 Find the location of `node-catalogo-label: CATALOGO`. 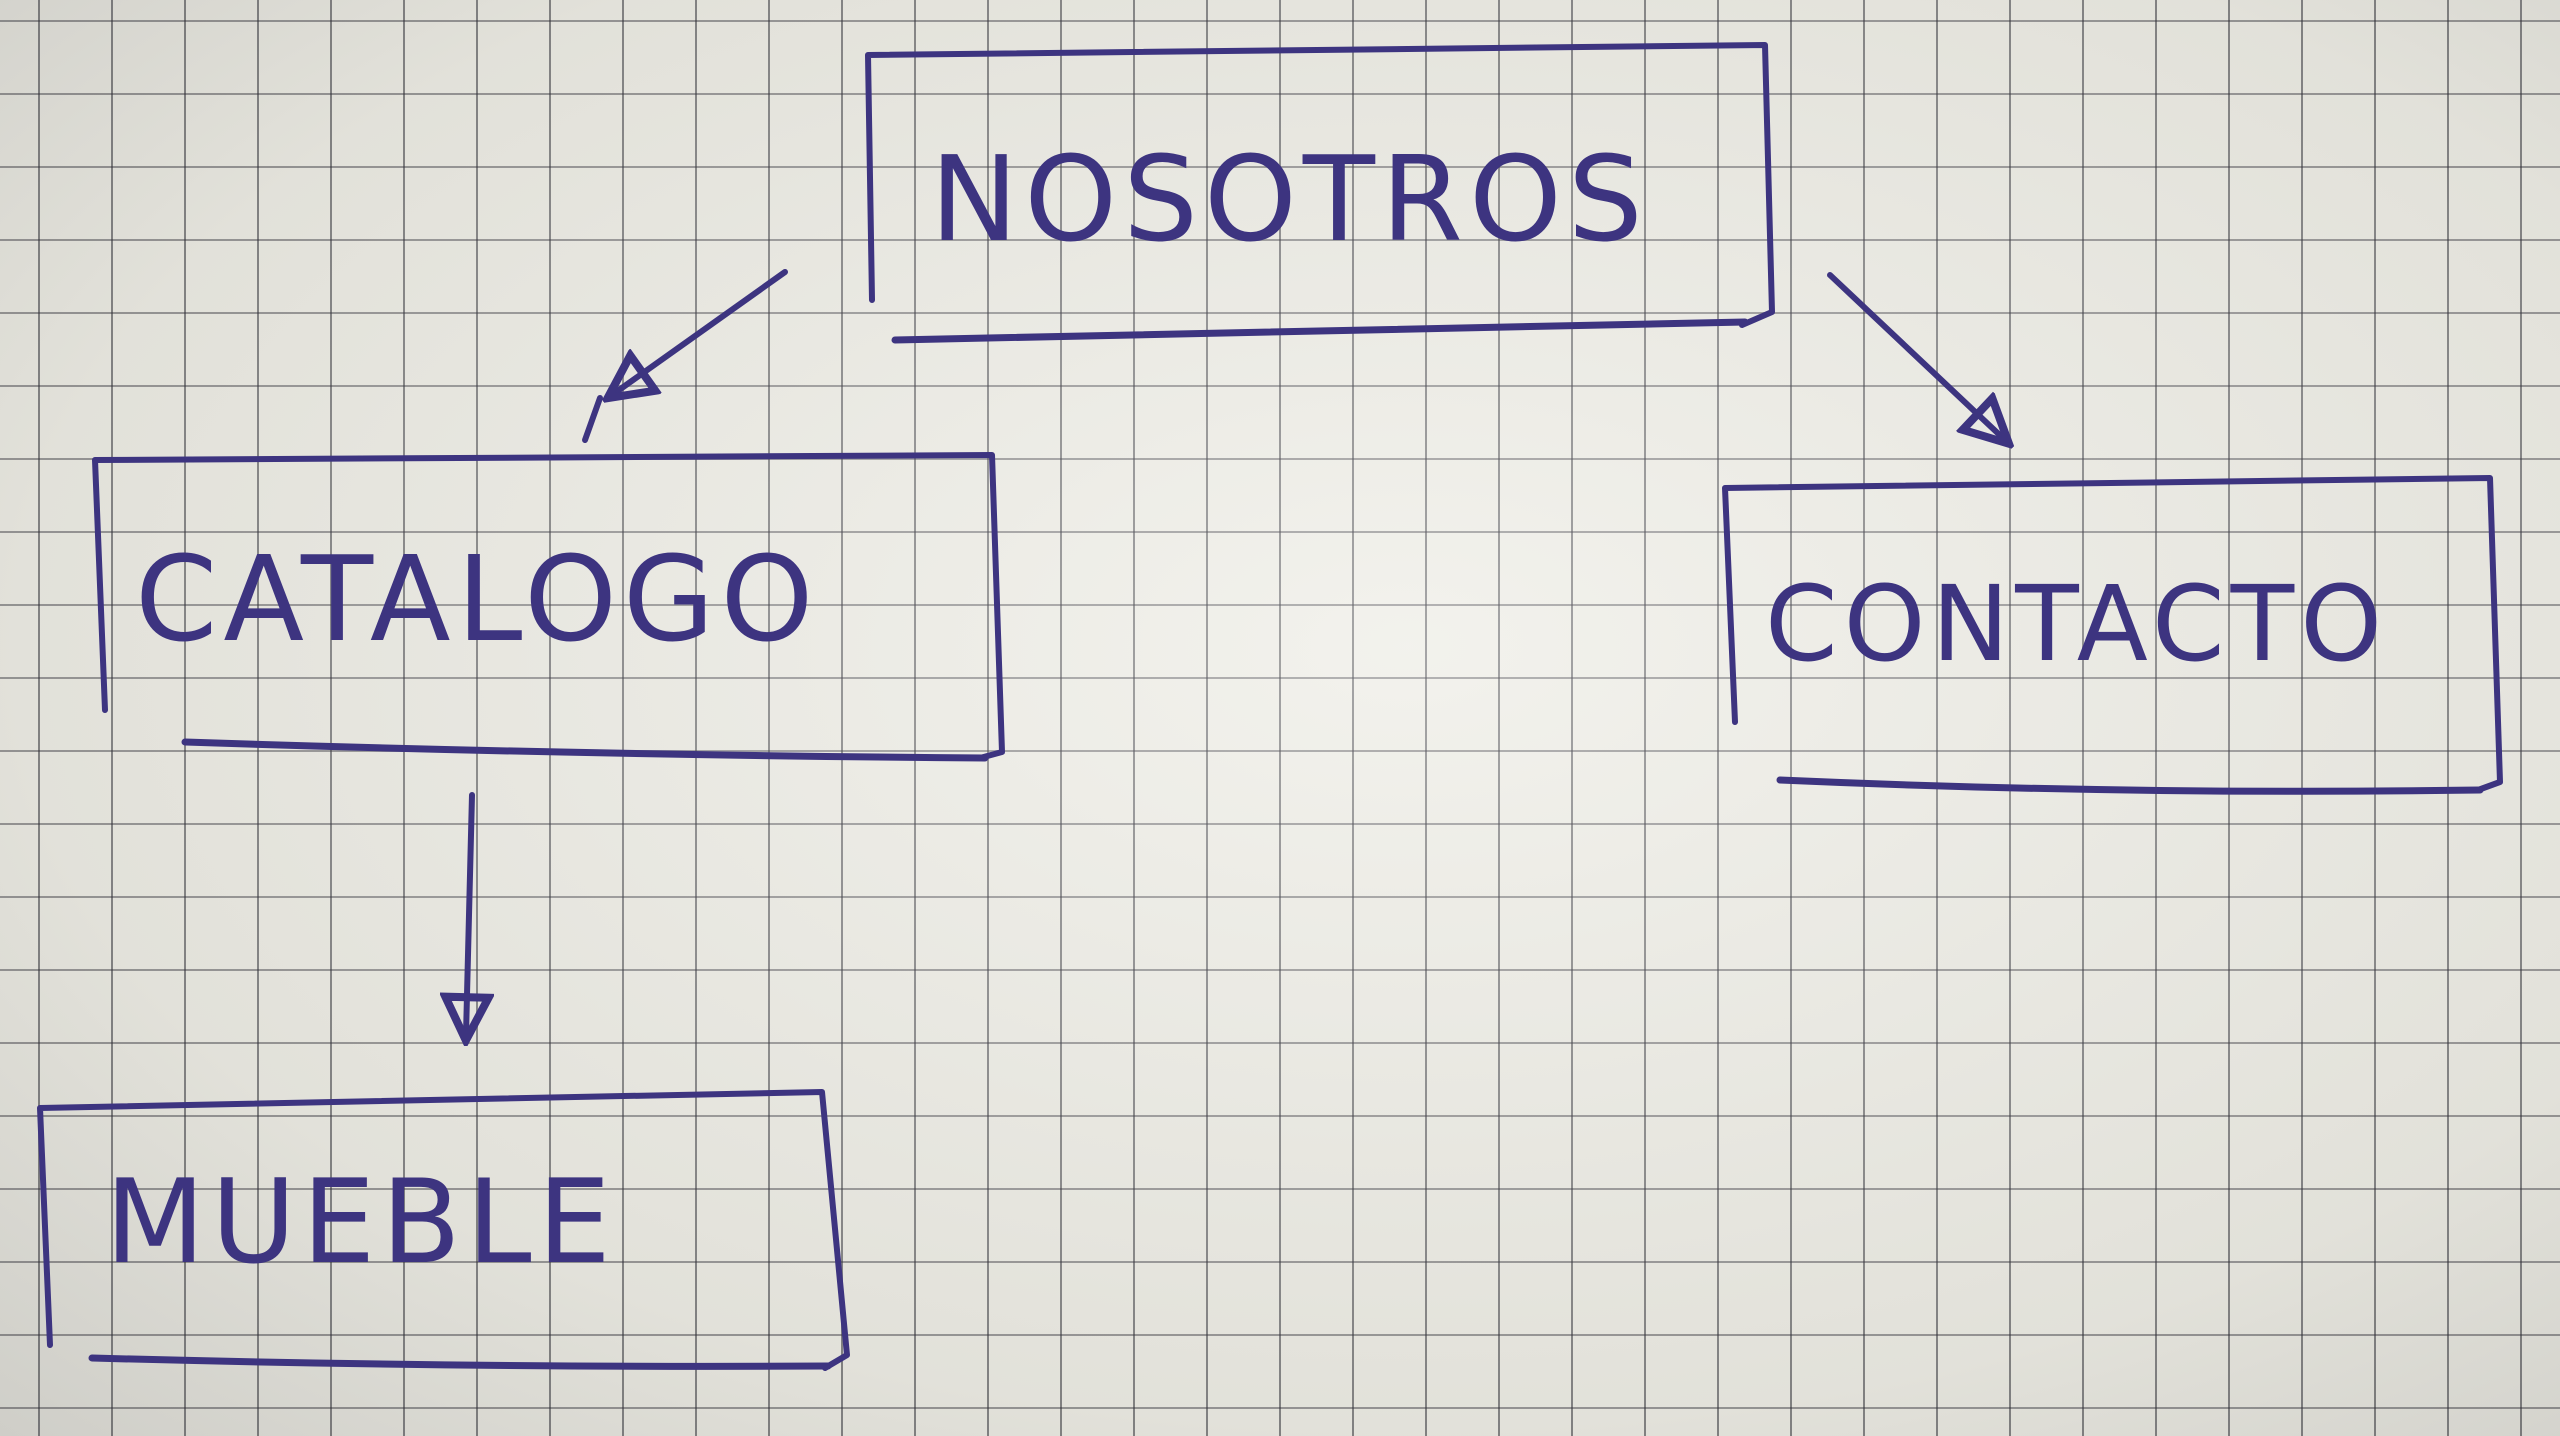

node-catalogo-label: CATALOGO is located at coordinates (477, 599).